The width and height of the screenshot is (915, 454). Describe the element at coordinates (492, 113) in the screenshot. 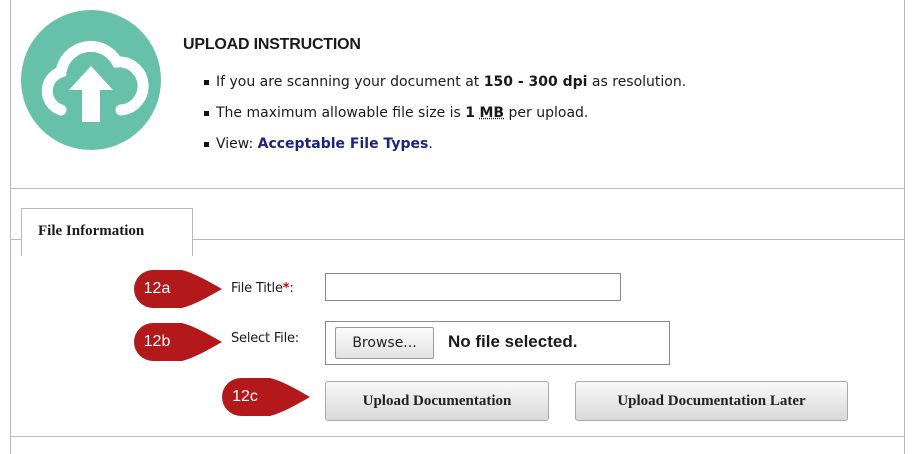

I see `size-unit: MB` at that location.